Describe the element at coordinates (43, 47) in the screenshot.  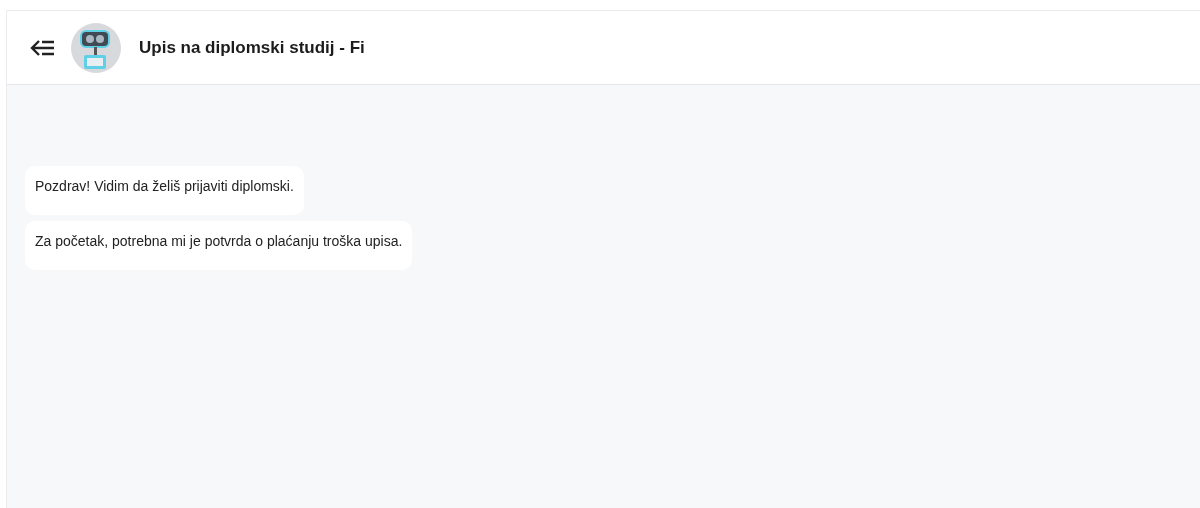
I see `back-menu-icon` at that location.